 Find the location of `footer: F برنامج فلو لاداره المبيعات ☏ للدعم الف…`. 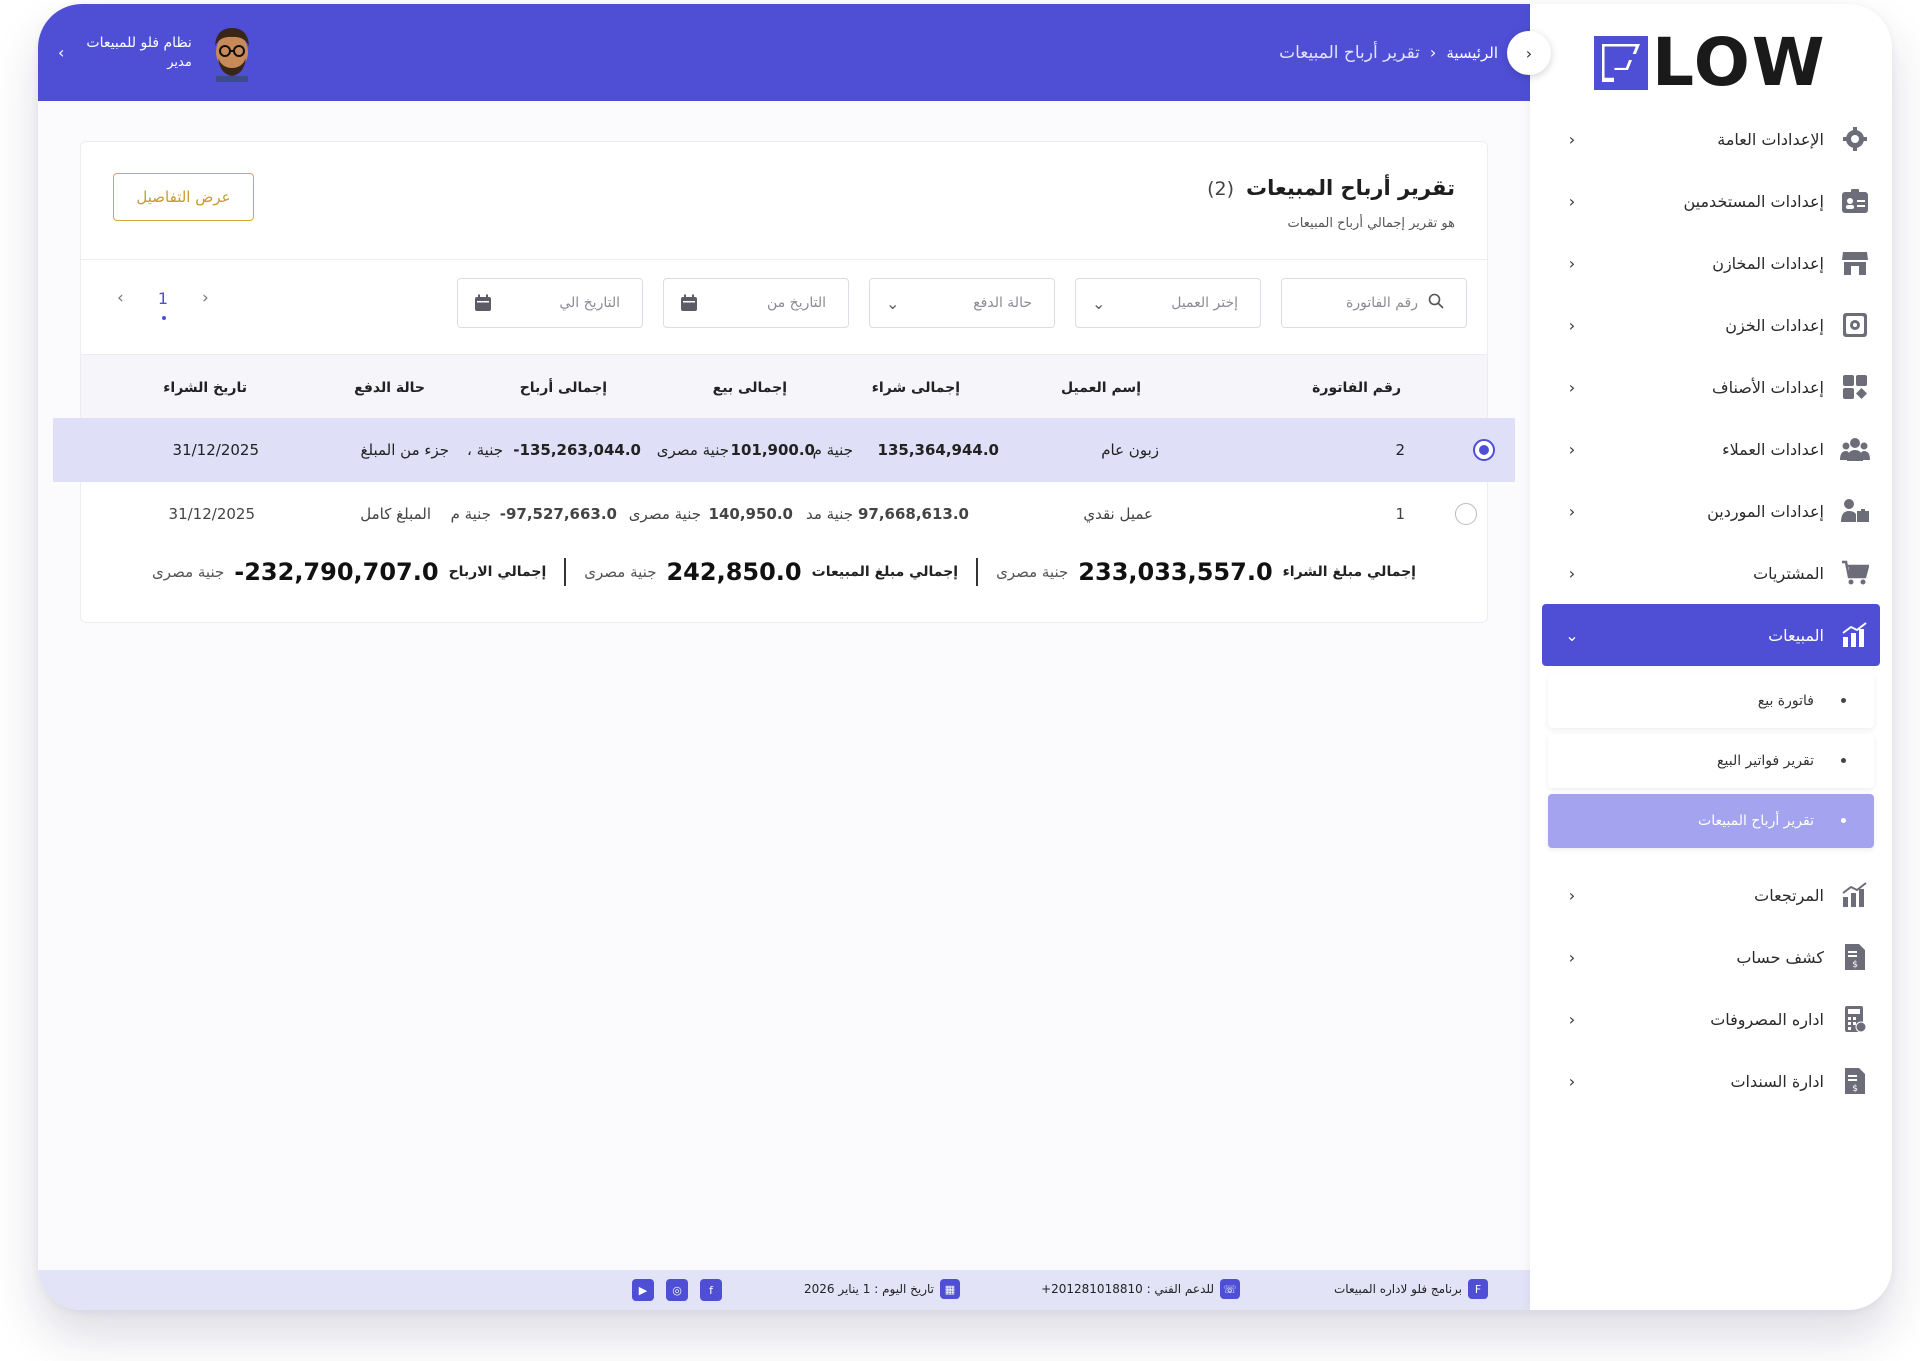

footer: F برنامج فلو لاداره المبيعات ☏ للدعم الف… is located at coordinates (784, 1290).